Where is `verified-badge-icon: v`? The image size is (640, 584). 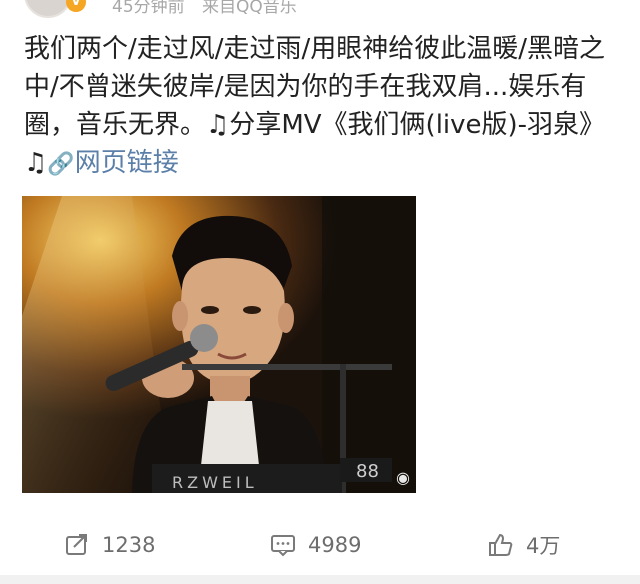 verified-badge-icon: v is located at coordinates (76, 6).